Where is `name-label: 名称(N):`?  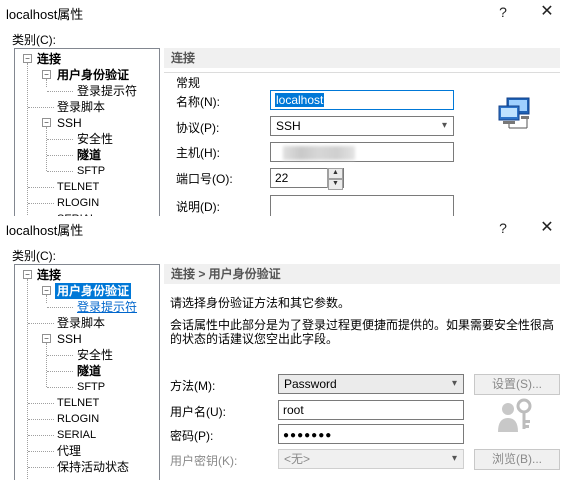
name-label: 名称(N): is located at coordinates (198, 102).